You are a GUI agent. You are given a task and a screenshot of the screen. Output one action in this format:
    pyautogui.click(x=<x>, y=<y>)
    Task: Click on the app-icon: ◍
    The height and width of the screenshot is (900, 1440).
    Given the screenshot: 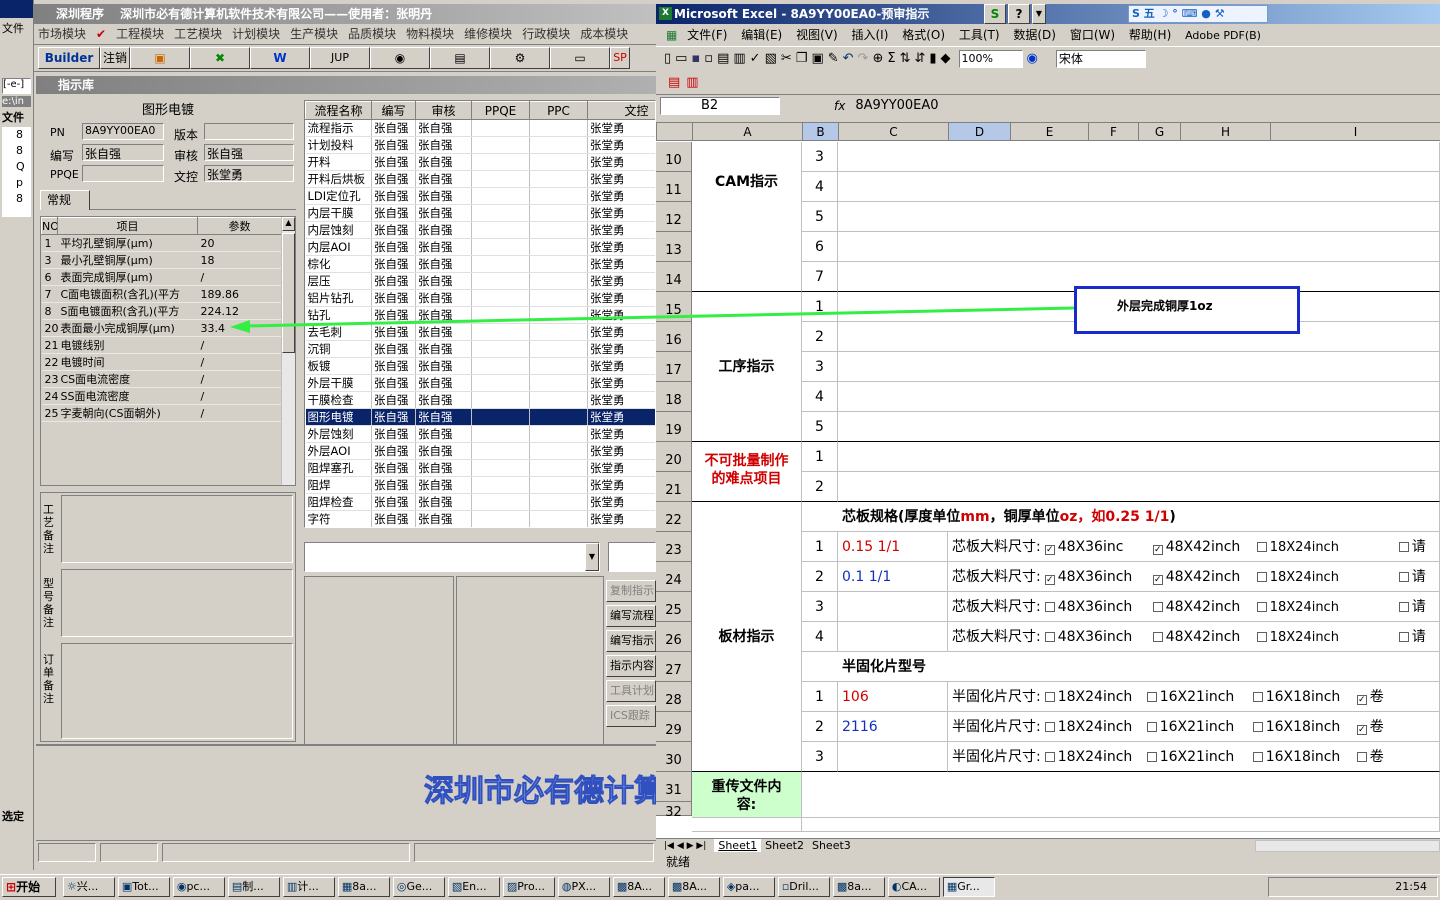 What is the action you would take?
    pyautogui.click(x=566, y=886)
    